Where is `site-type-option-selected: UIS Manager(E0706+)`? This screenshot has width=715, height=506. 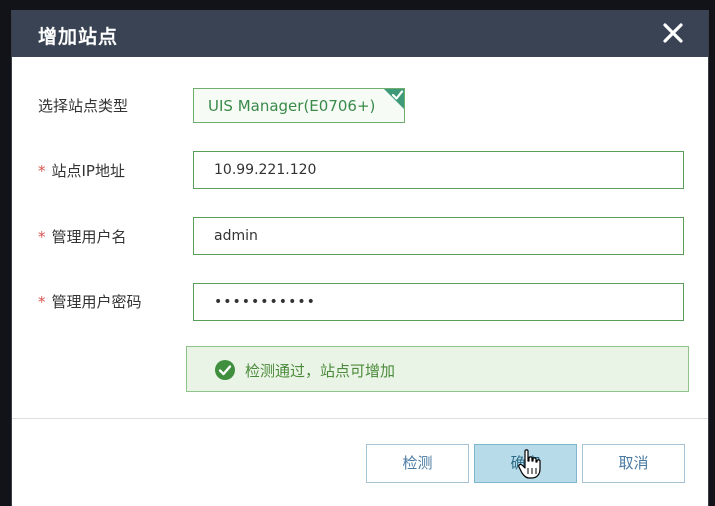
site-type-option-selected: UIS Manager(E0706+) is located at coordinates (299, 105).